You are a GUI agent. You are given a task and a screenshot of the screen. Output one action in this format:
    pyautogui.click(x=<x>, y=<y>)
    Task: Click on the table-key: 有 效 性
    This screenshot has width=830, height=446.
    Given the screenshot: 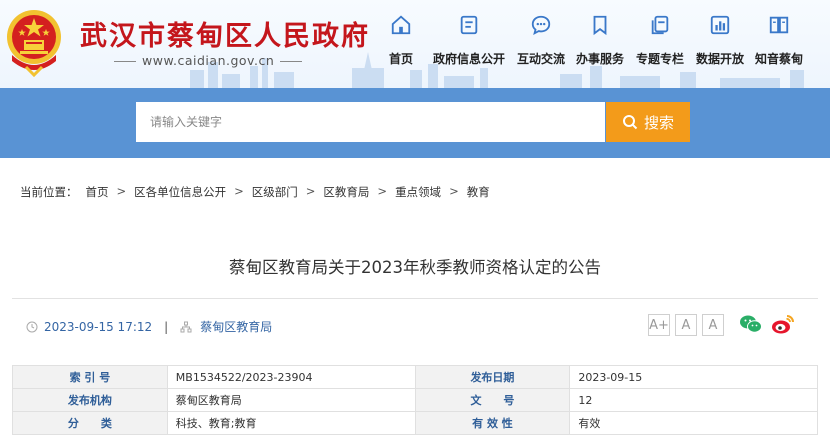 What is the action you would take?
    pyautogui.click(x=492, y=423)
    